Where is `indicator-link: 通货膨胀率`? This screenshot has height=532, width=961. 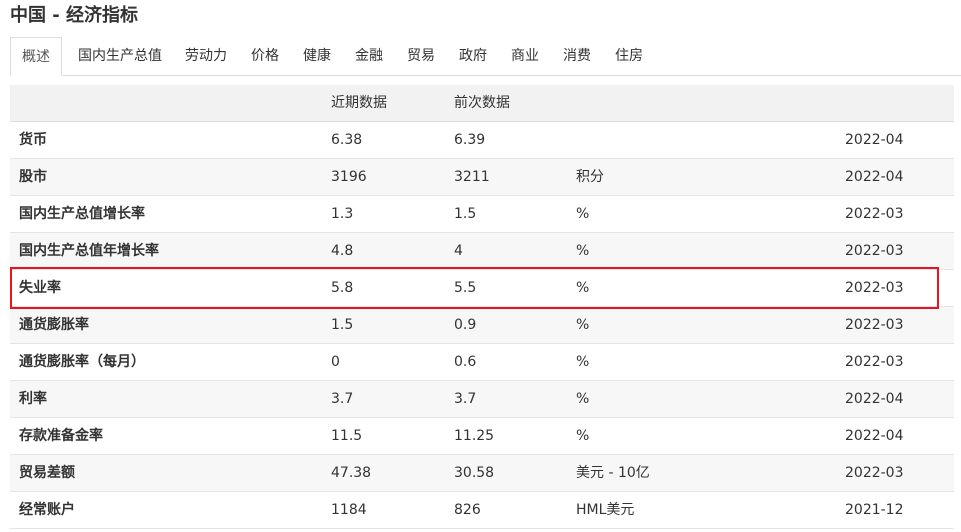 indicator-link: 通货膨胀率 is located at coordinates (54, 325).